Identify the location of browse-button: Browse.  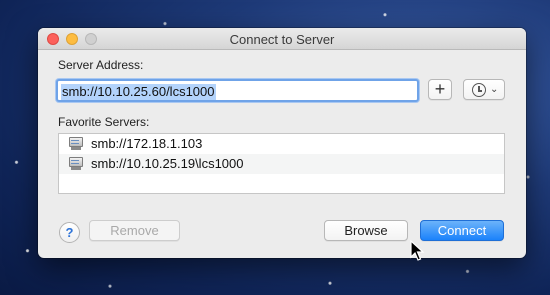
(366, 230).